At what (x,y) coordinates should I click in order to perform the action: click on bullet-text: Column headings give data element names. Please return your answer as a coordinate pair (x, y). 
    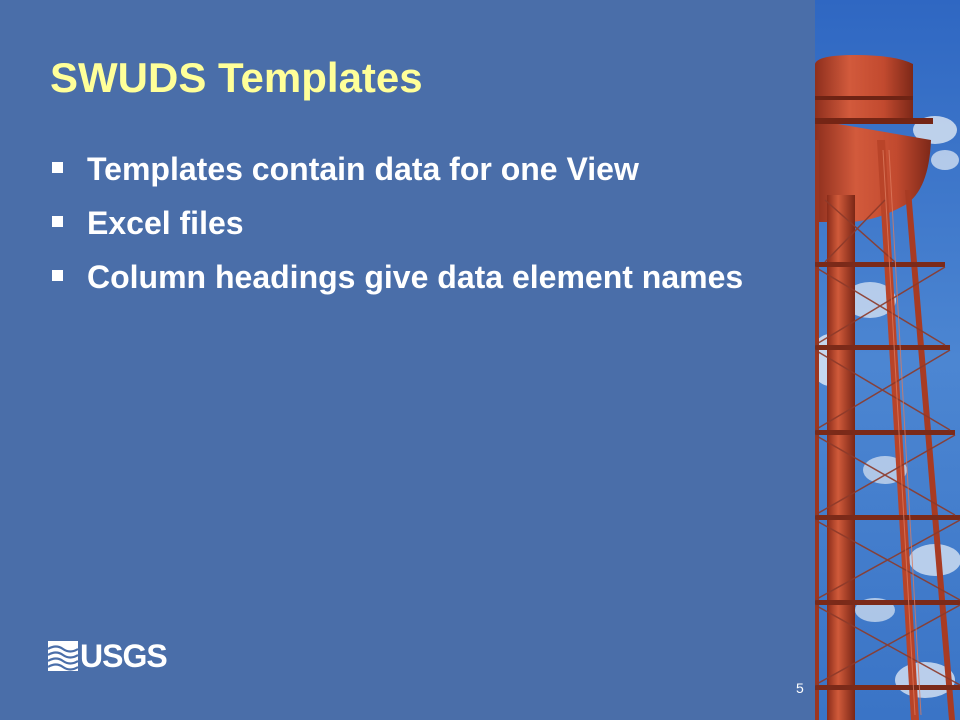
    Looking at the image, I should click on (415, 277).